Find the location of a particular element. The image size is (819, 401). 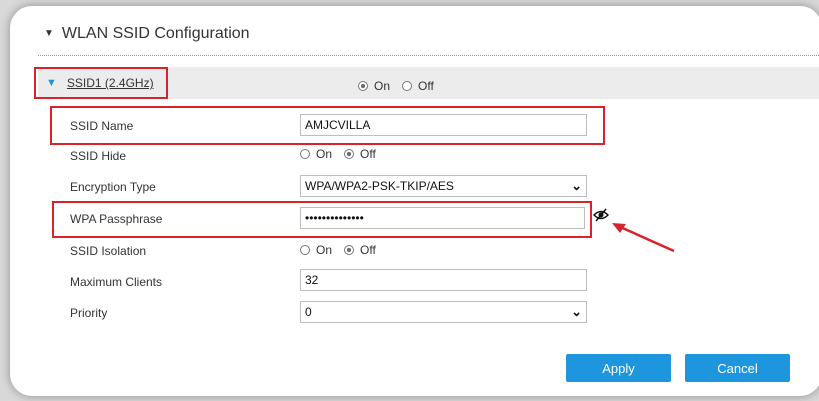

encryption-select: WPA/WPA2-PSK-TKIP/AES ⌄ is located at coordinates (443, 186).